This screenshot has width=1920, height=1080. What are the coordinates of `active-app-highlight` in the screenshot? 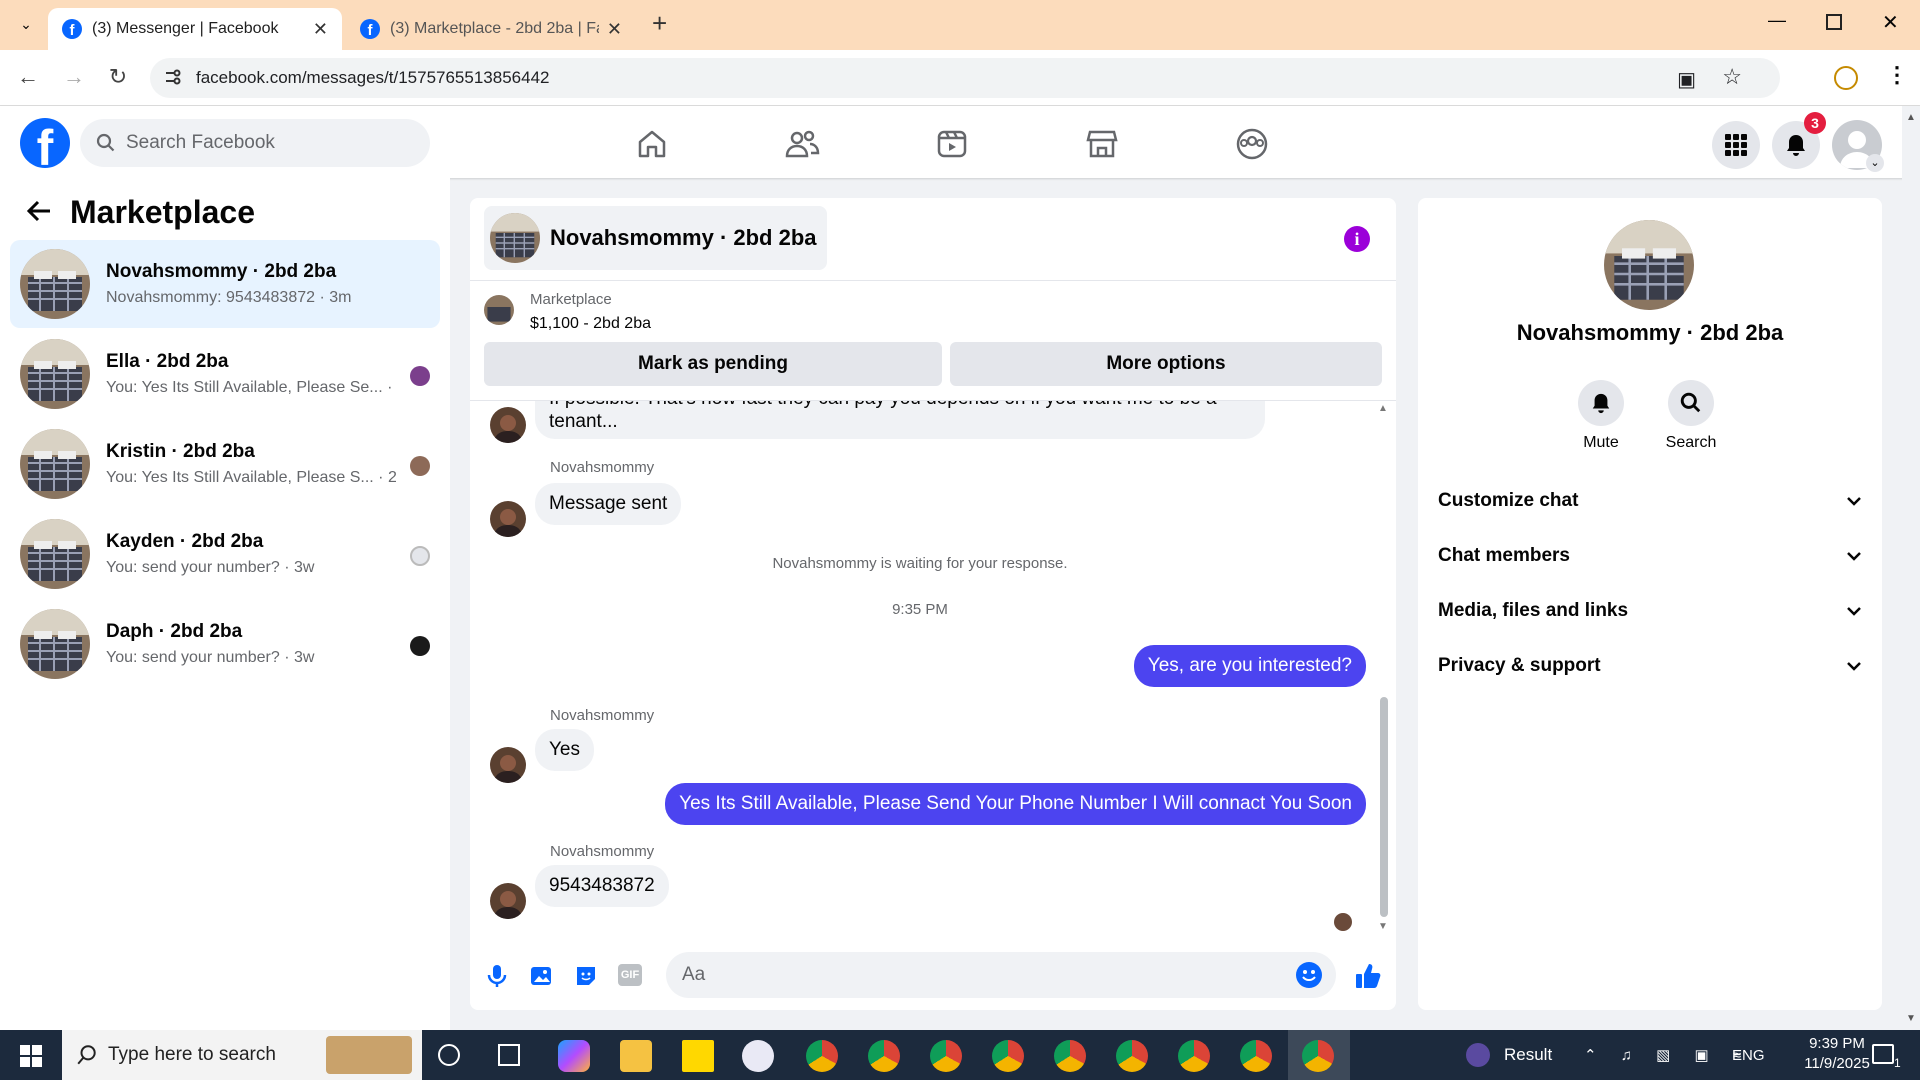 It's located at (1319, 1055).